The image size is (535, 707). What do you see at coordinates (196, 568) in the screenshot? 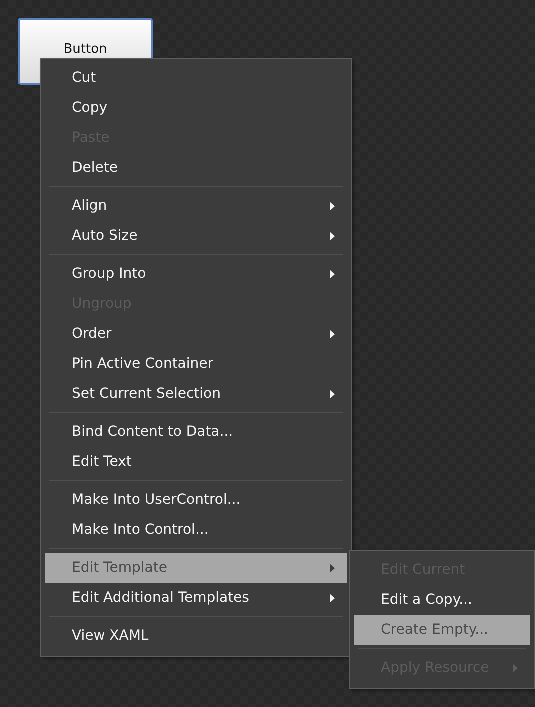
I see `menu-item: Edit Template` at bounding box center [196, 568].